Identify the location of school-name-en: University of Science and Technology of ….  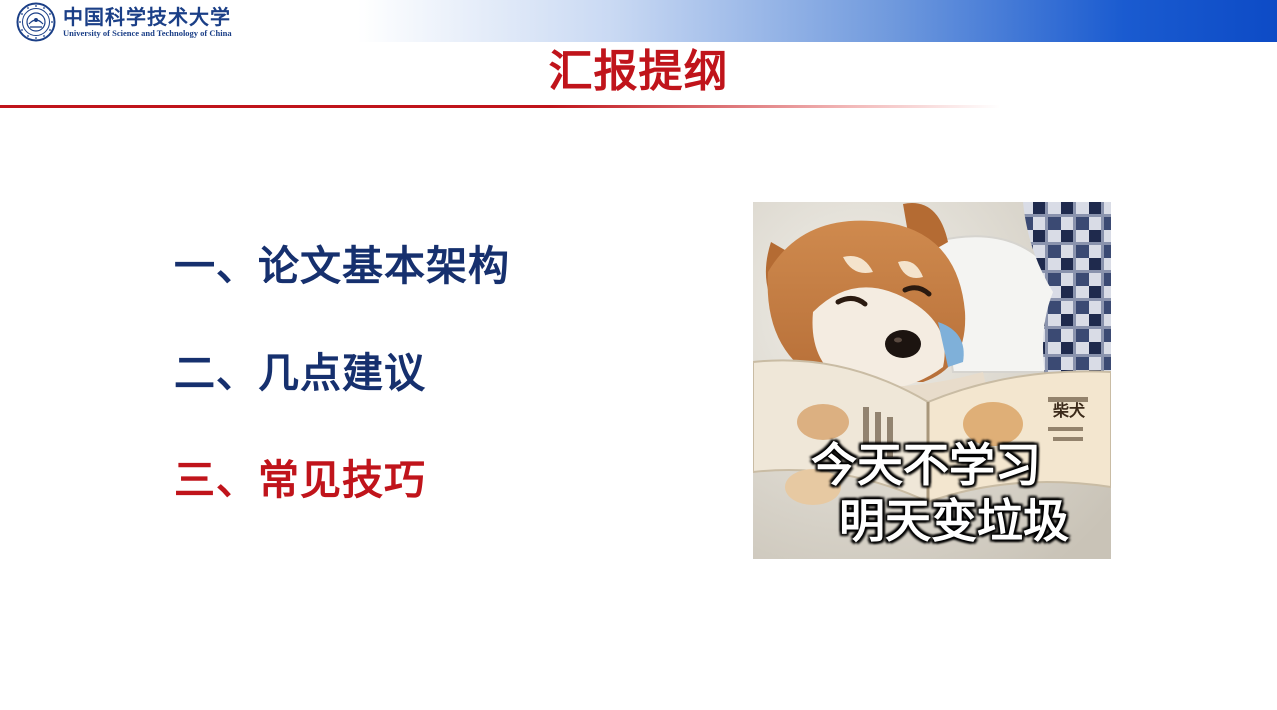
(147, 32).